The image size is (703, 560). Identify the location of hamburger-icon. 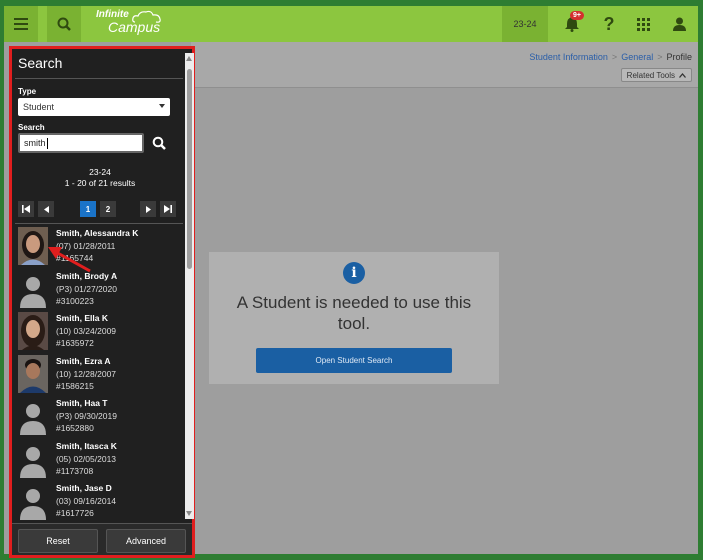
(21, 24).